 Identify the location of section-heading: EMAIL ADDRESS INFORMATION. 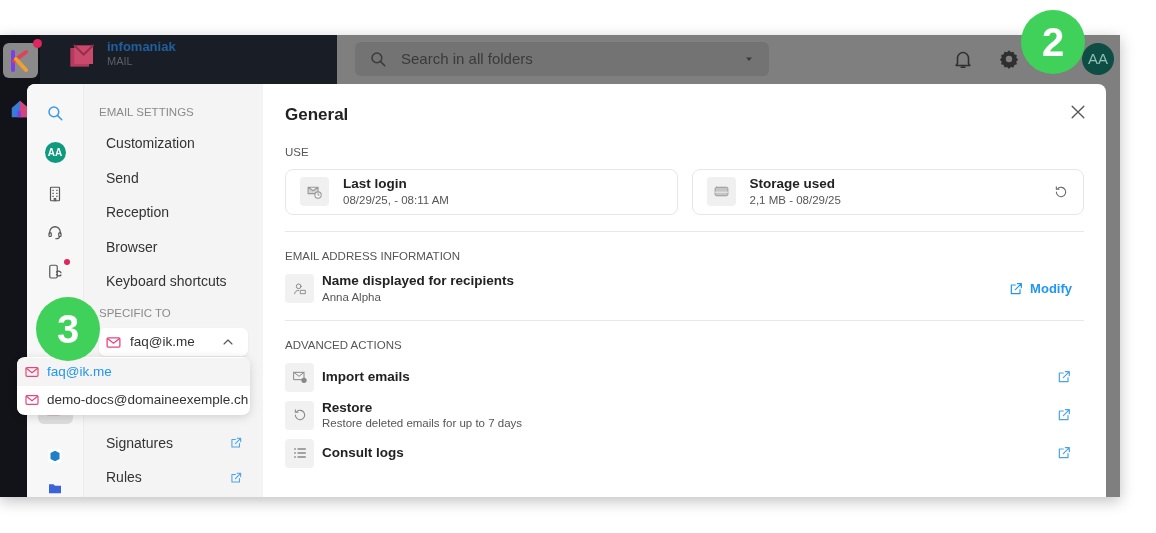
(373, 256).